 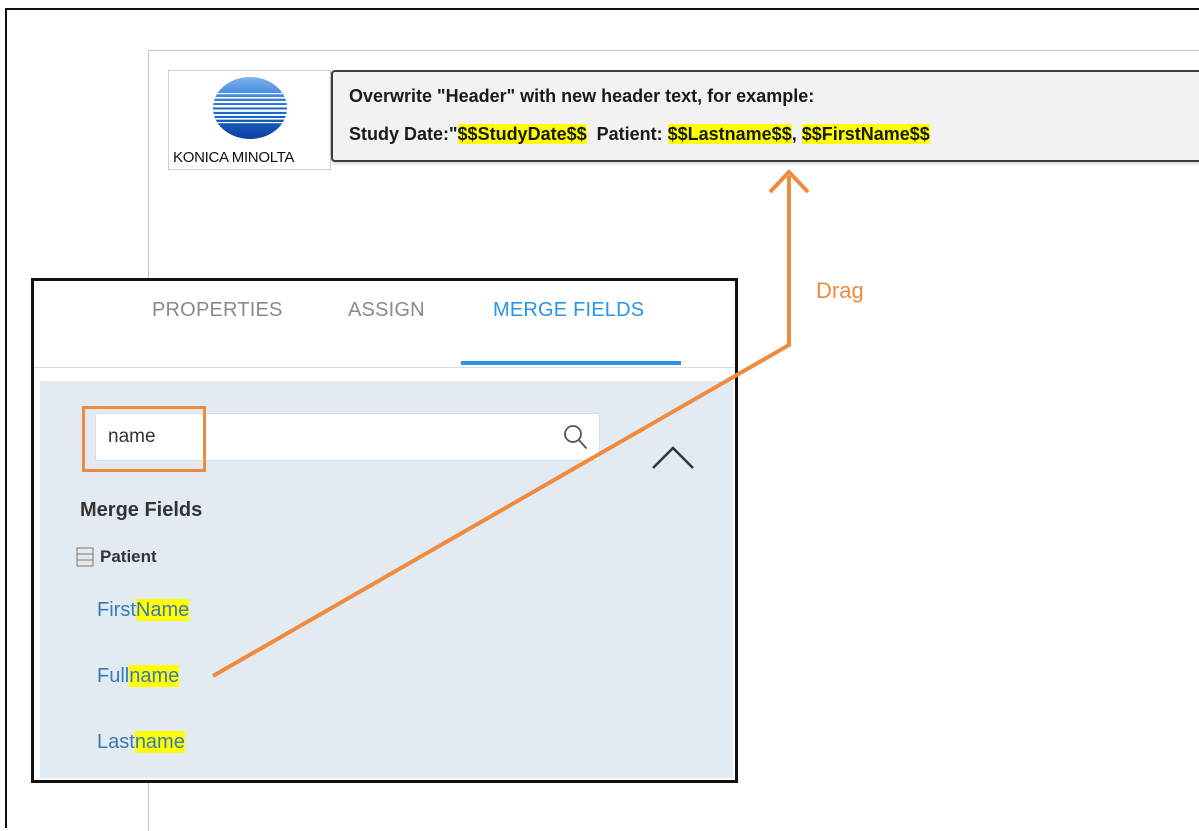 I want to click on field-prefix: First, so click(x=116, y=610).